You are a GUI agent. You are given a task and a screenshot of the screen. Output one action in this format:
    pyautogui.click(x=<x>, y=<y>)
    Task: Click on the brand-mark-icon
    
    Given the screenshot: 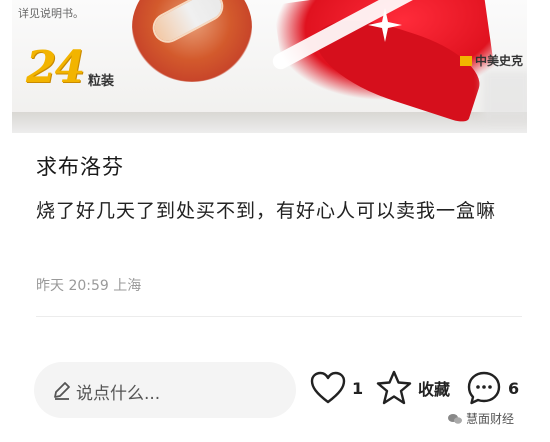 What is the action you would take?
    pyautogui.click(x=466, y=61)
    